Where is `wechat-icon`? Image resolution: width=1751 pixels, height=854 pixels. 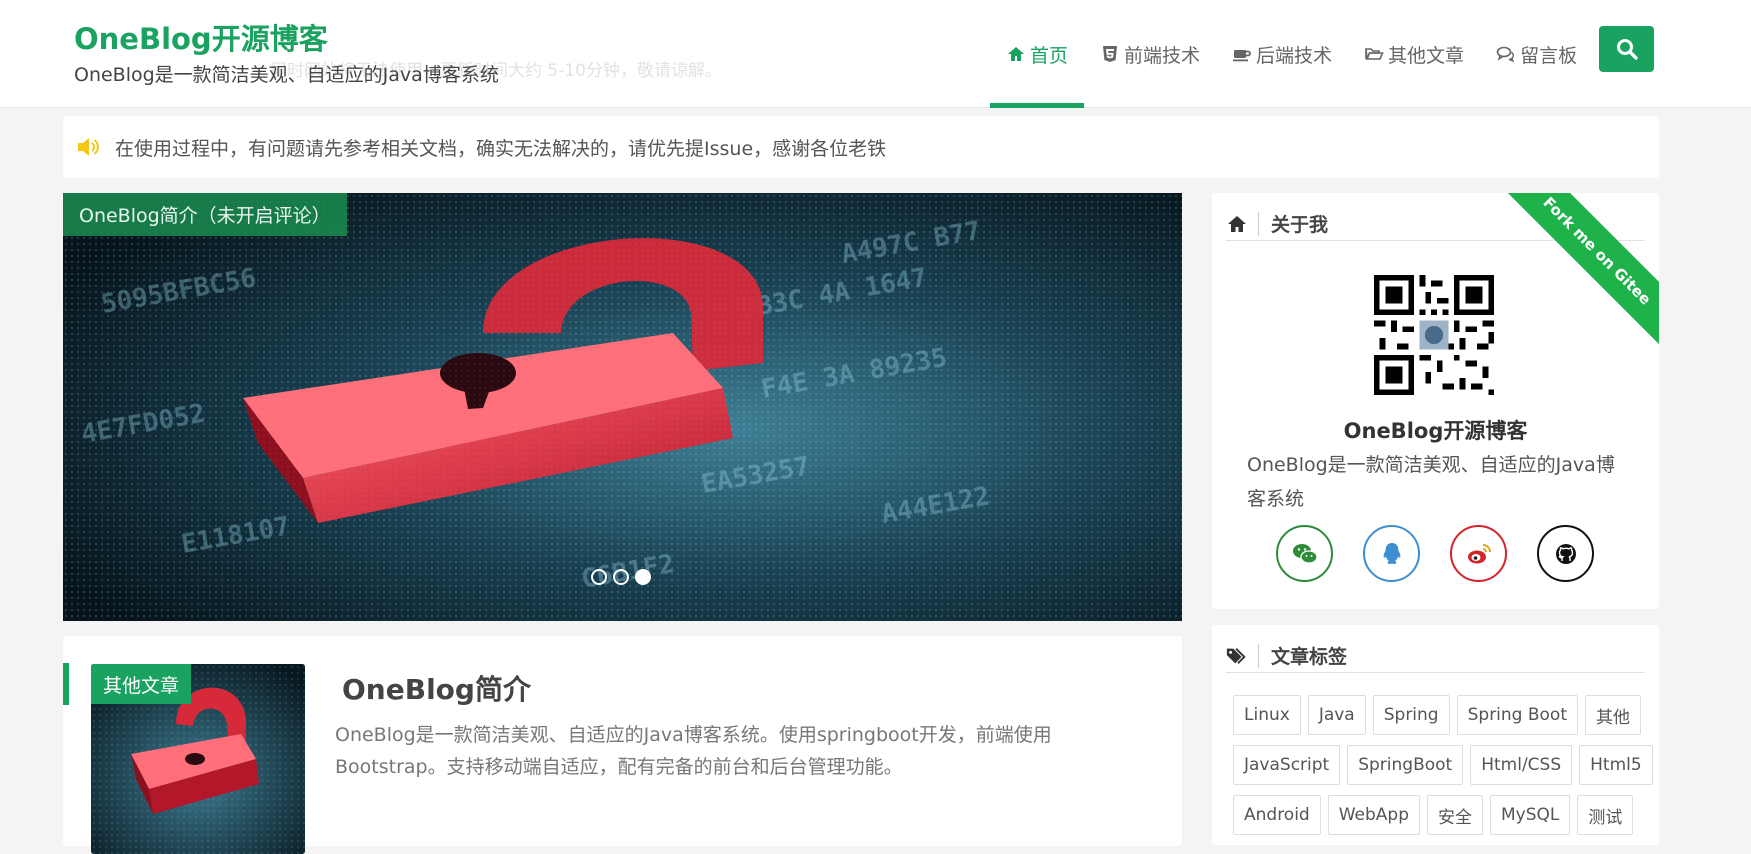
wechat-icon is located at coordinates (1305, 553).